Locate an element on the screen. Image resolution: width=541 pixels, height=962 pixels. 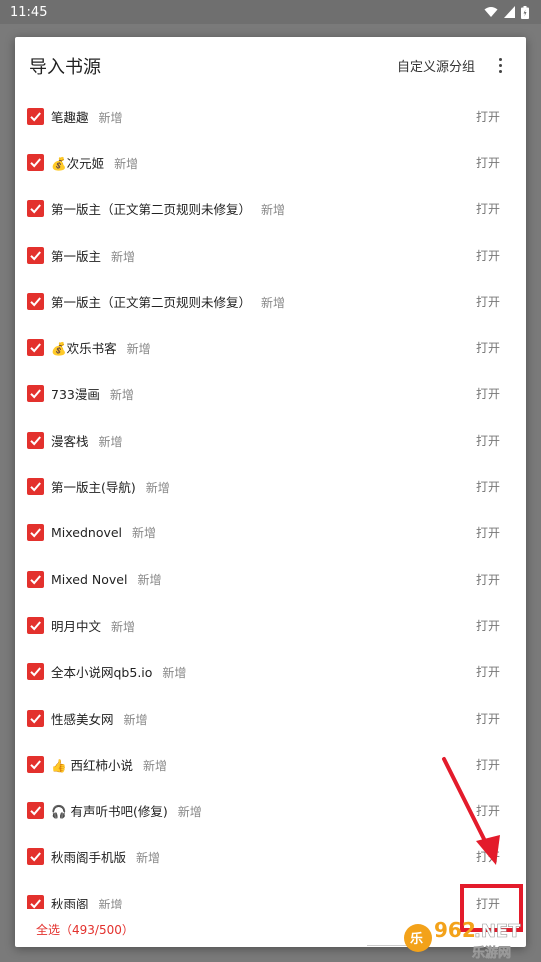
source-name: 🎧 有声听书吧(修复) 新增 is located at coordinates (126, 810).